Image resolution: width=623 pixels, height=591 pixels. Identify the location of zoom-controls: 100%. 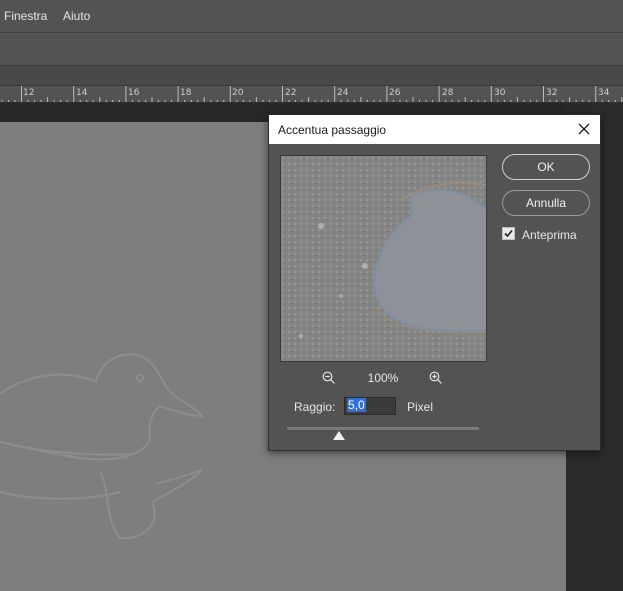
(383, 378).